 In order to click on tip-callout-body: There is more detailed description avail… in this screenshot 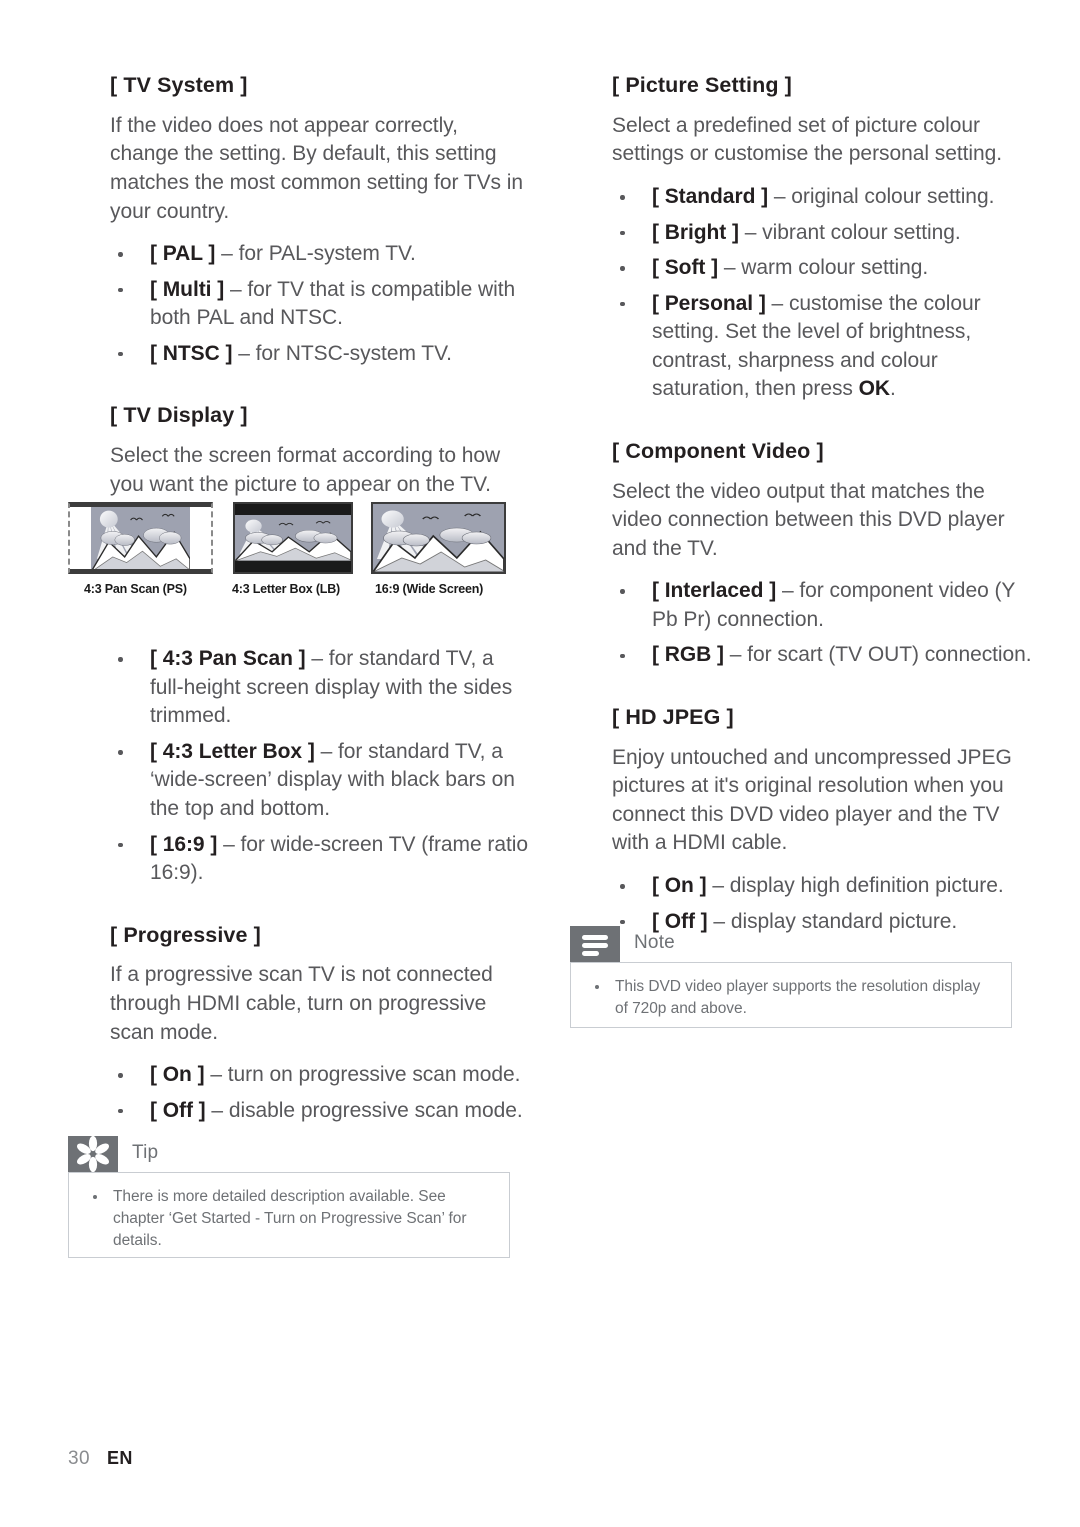, I will do `click(289, 1215)`.